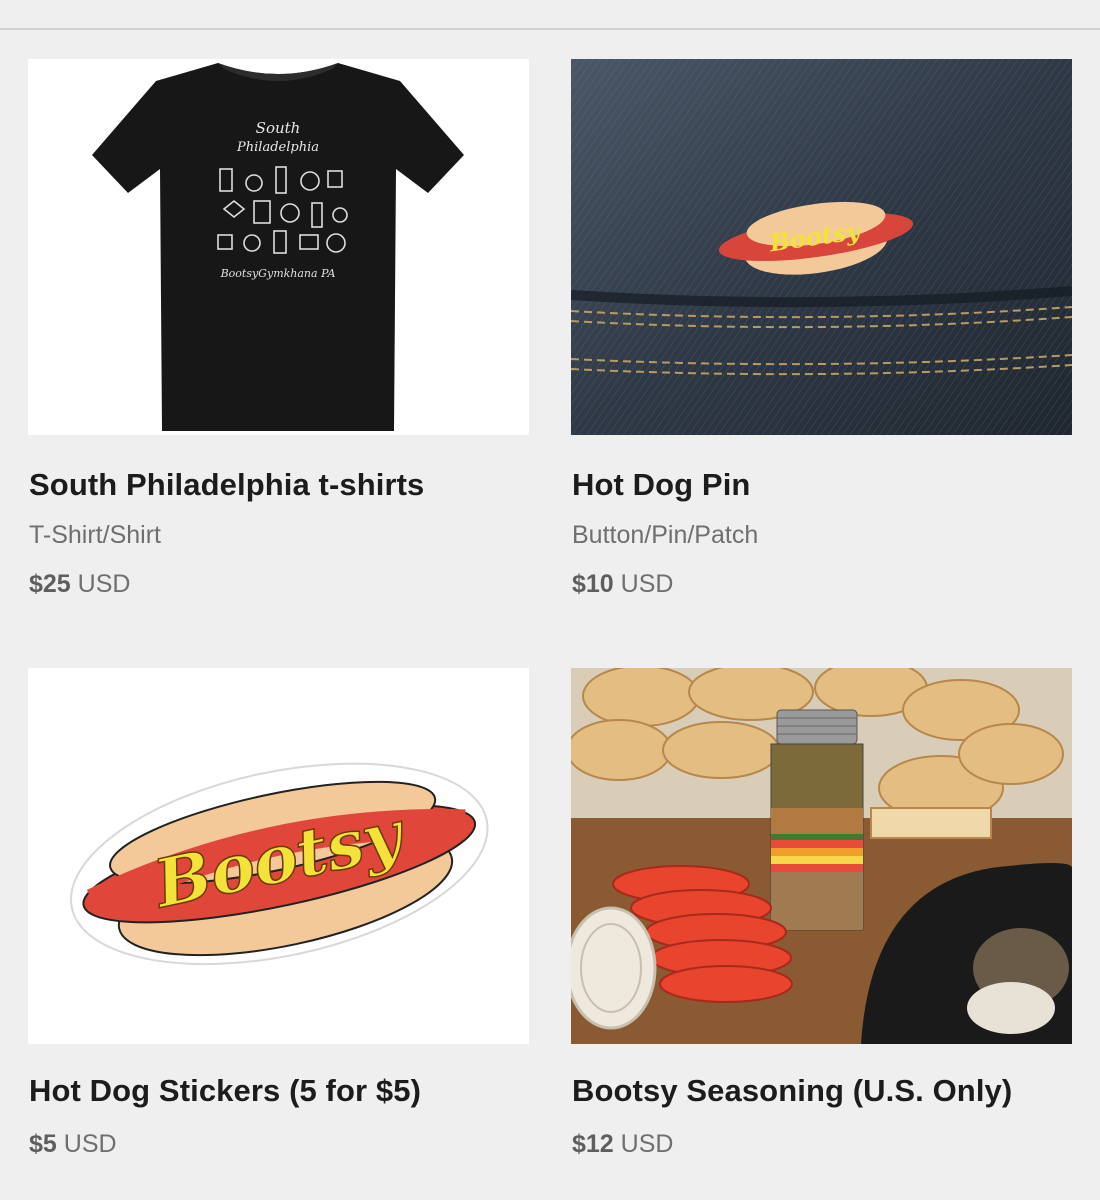 The width and height of the screenshot is (1100, 1200). Describe the element at coordinates (277, 147) in the screenshot. I see `shirt-print-line-2: Philadelphia` at that location.